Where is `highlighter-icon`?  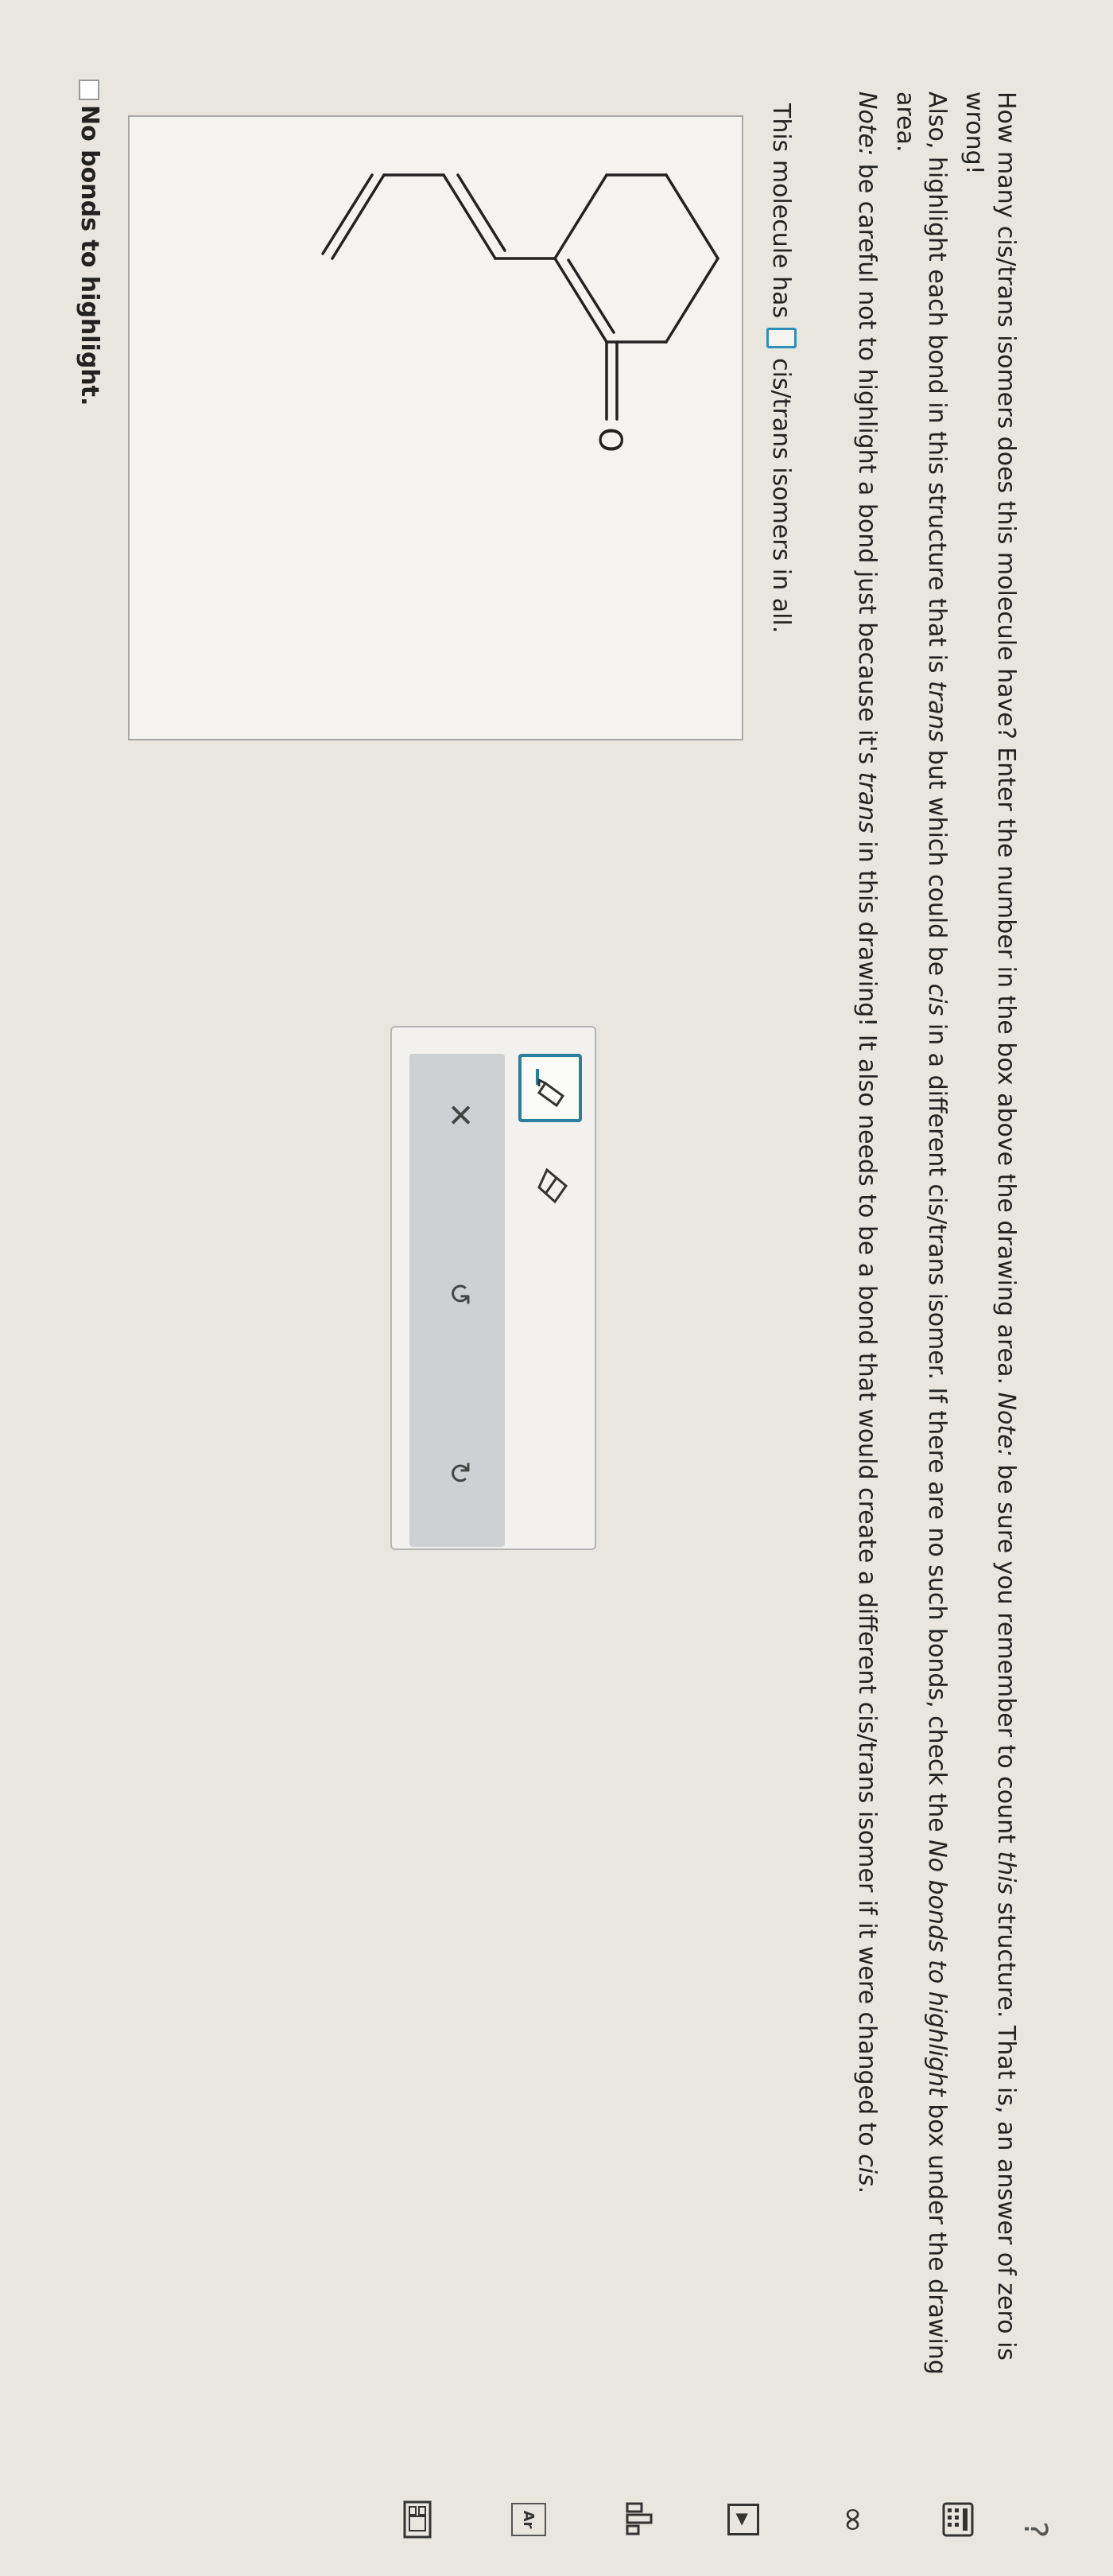 highlighter-icon is located at coordinates (550, 1088).